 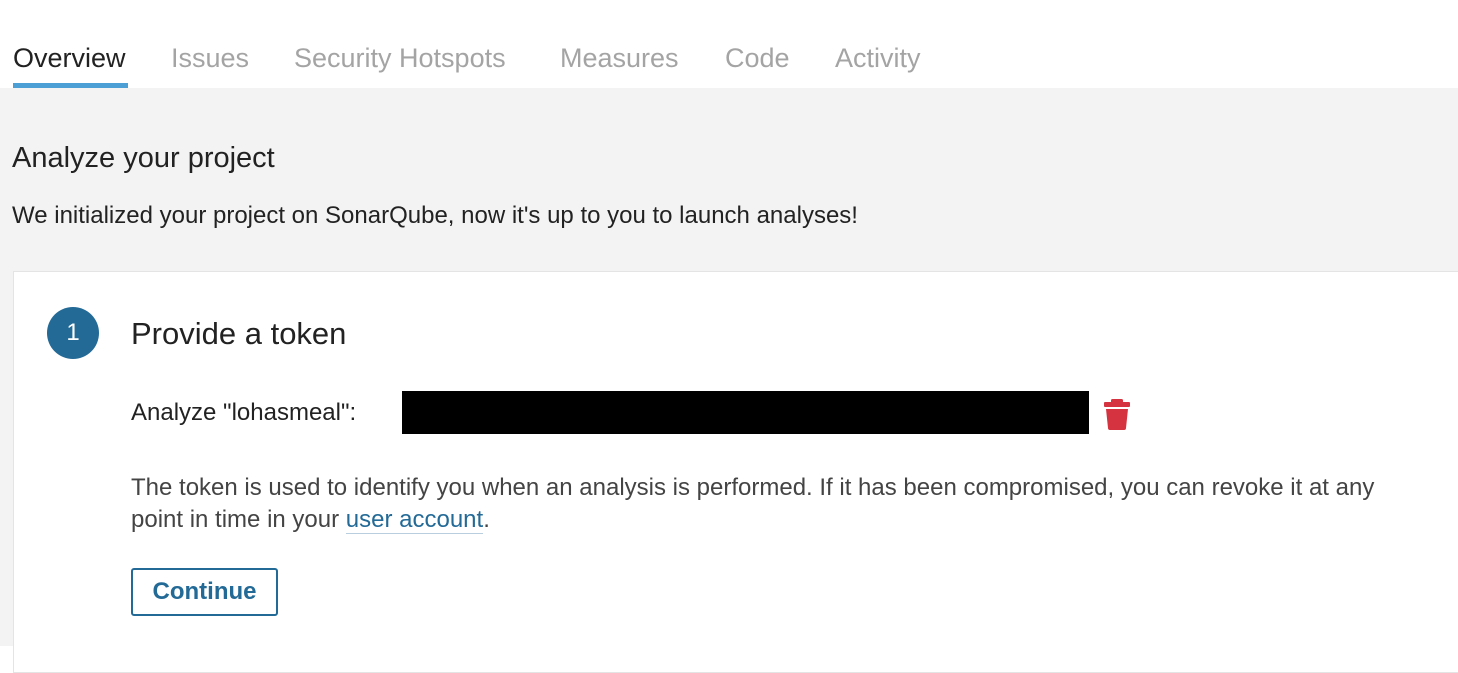 I want to click on step-title: Provide a token, so click(x=239, y=333).